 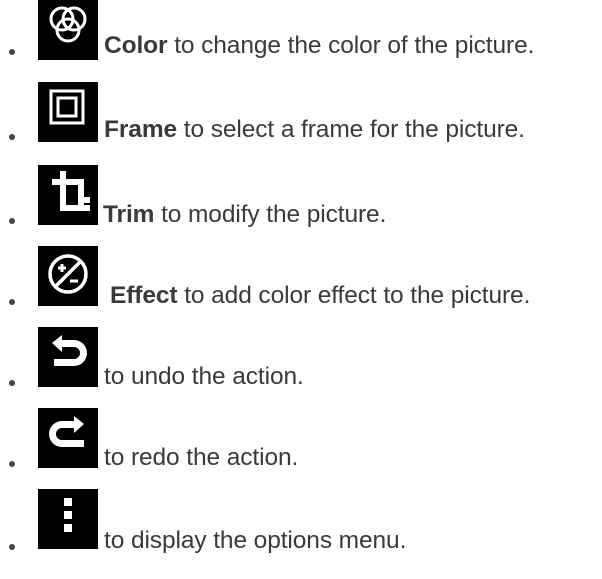 What do you see at coordinates (68, 438) in the screenshot?
I see `redo-icon` at bounding box center [68, 438].